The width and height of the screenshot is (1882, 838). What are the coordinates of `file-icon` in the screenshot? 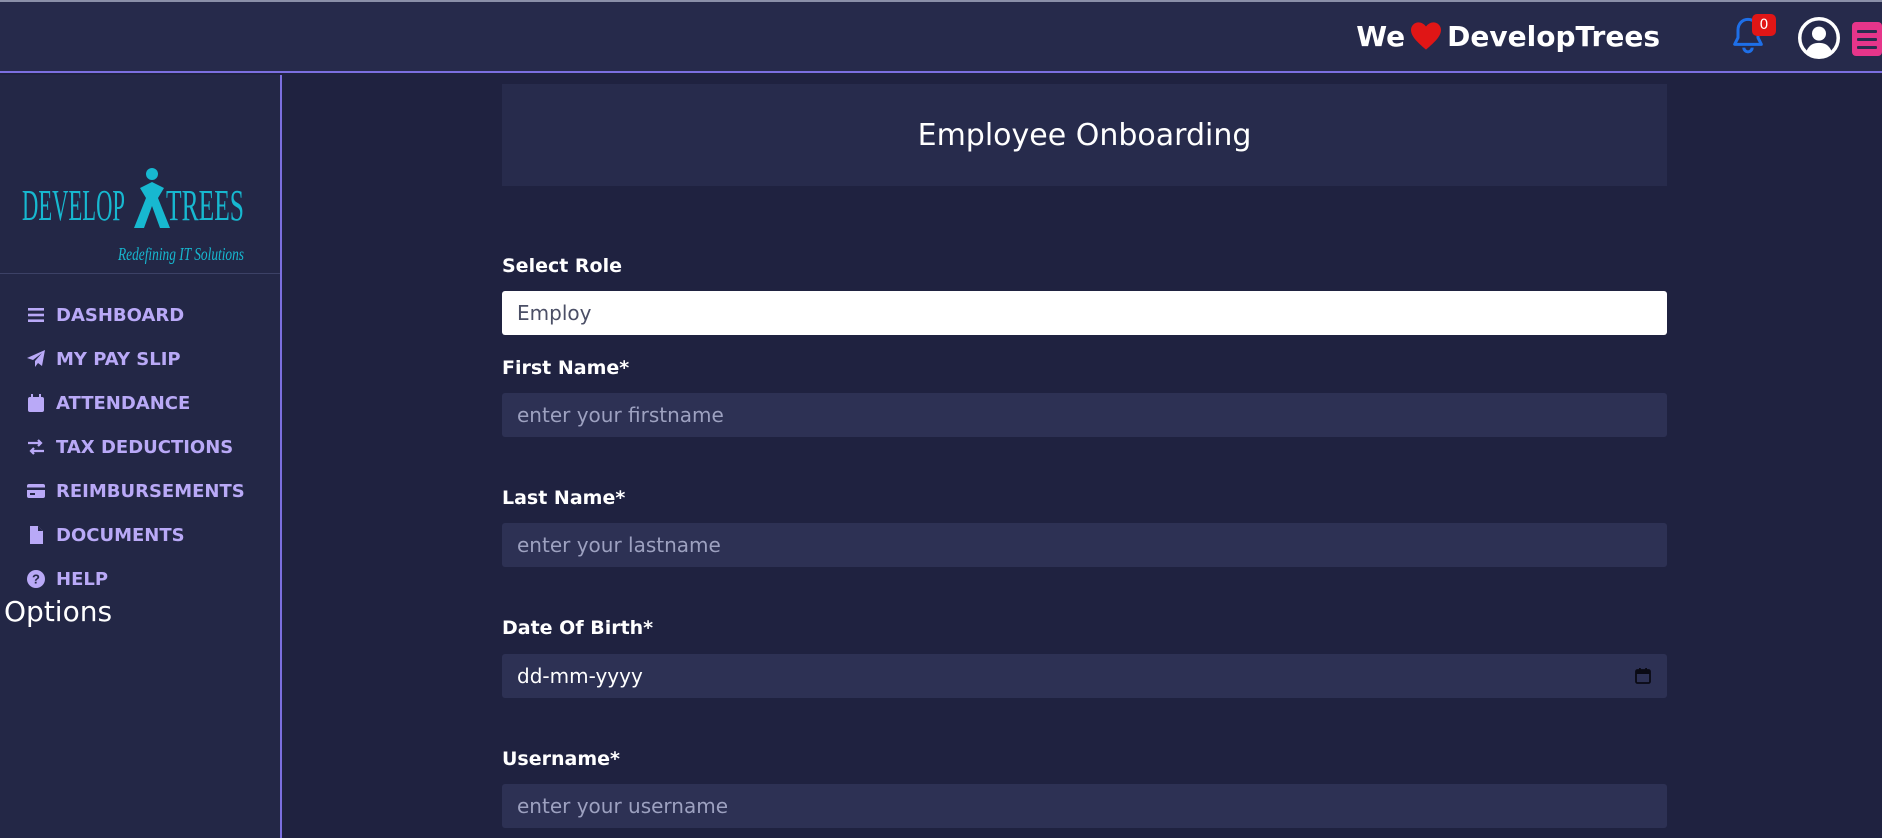 It's located at (36, 535).